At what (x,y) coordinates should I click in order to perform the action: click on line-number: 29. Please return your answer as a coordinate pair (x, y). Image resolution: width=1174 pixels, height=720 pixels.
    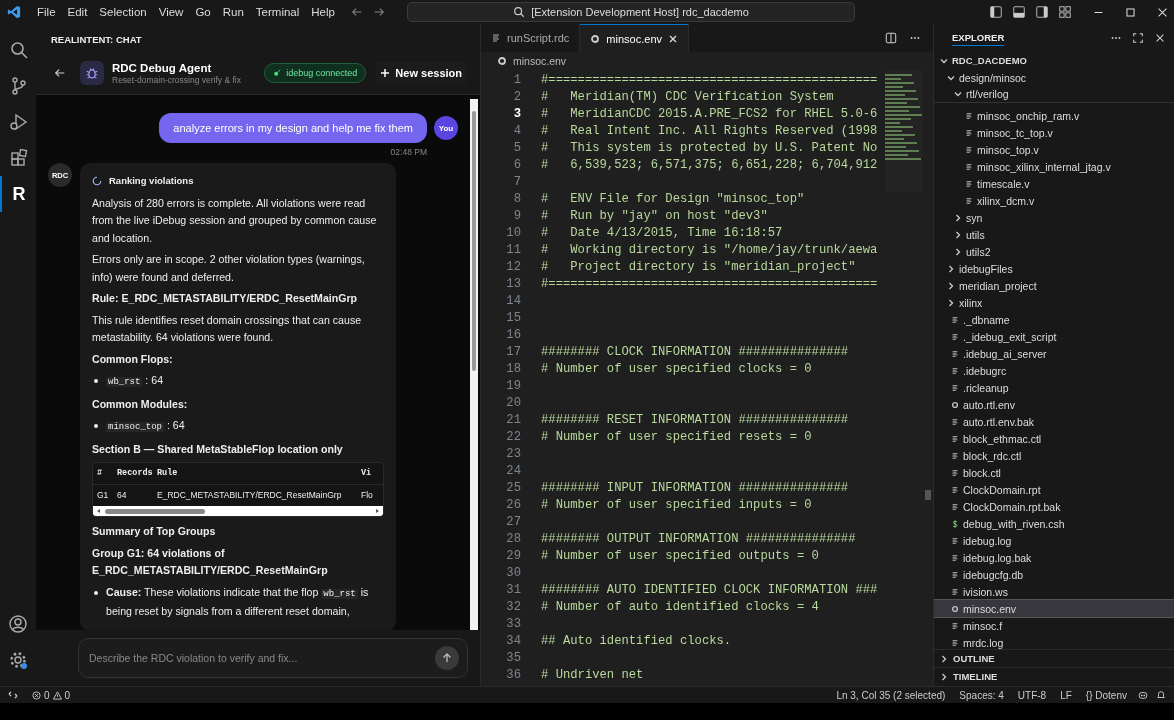
    Looking at the image, I should click on (513, 555).